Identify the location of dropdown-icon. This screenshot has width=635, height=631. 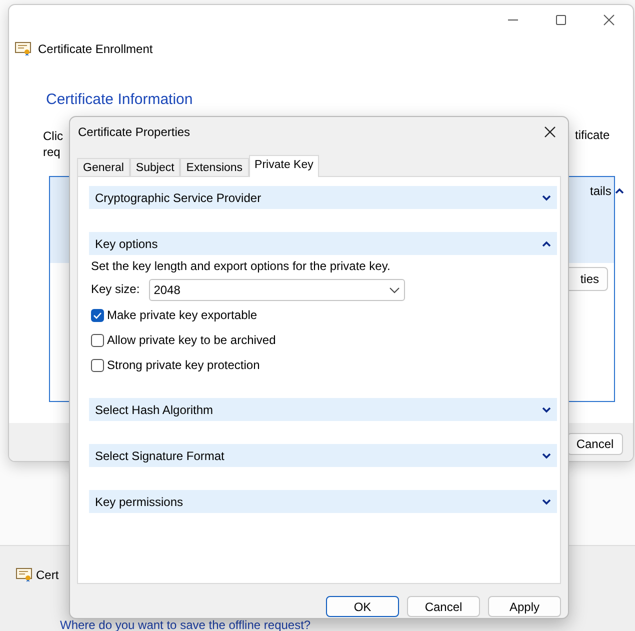
(394, 290).